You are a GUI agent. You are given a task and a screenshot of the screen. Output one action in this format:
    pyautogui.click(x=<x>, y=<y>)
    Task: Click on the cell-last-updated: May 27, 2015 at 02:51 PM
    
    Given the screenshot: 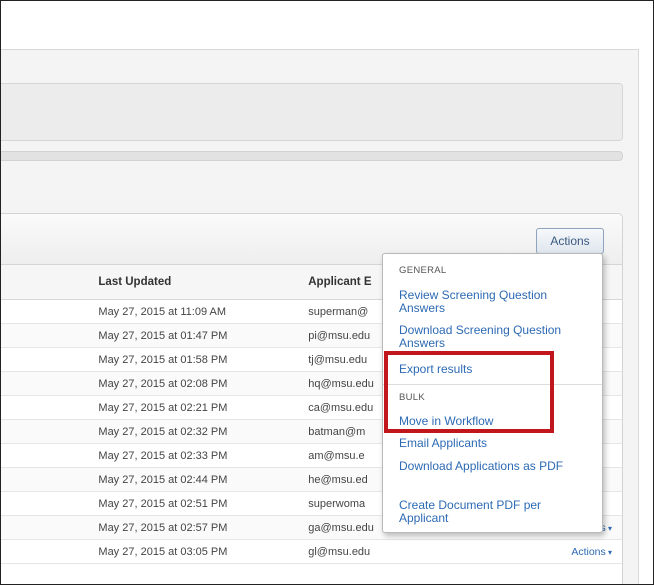 What is the action you would take?
    pyautogui.click(x=203, y=503)
    